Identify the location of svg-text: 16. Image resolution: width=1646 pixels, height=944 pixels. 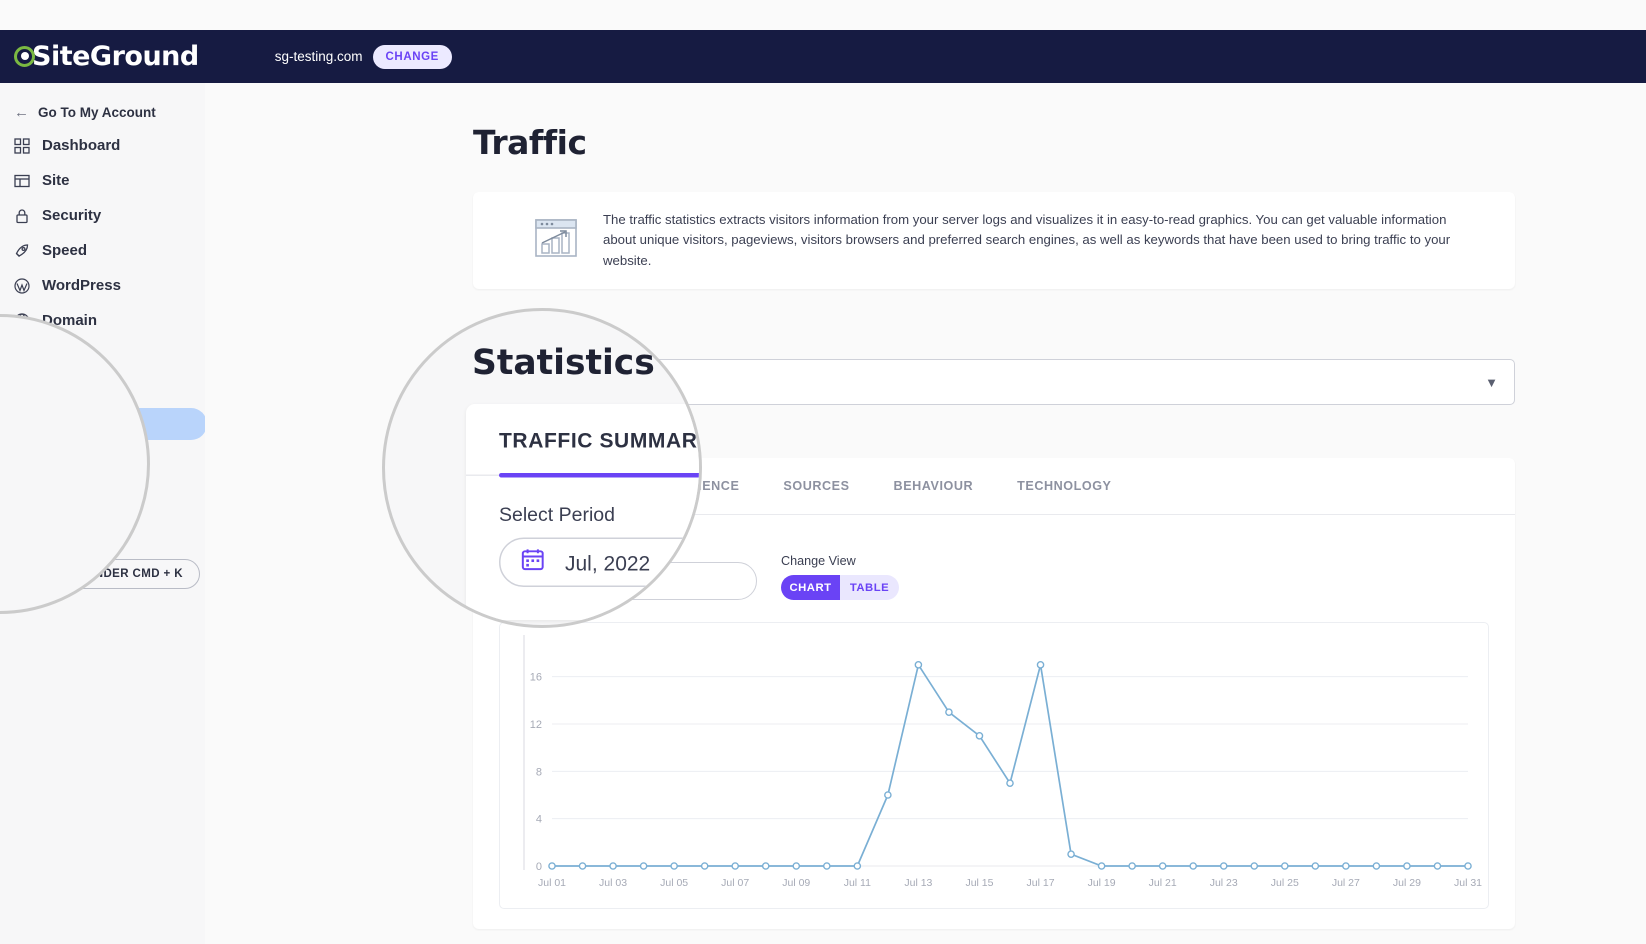
(536, 678).